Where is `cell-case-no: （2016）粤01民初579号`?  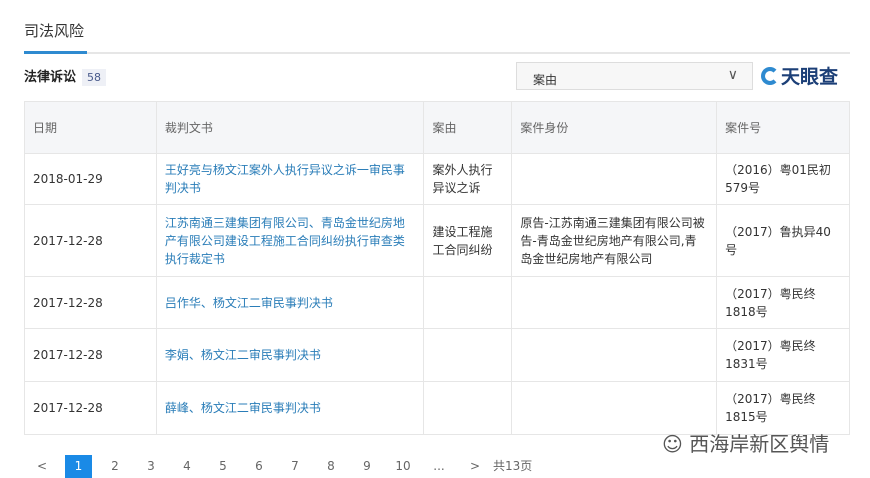
cell-case-no: （2016）粤01民初579号 is located at coordinates (783, 179).